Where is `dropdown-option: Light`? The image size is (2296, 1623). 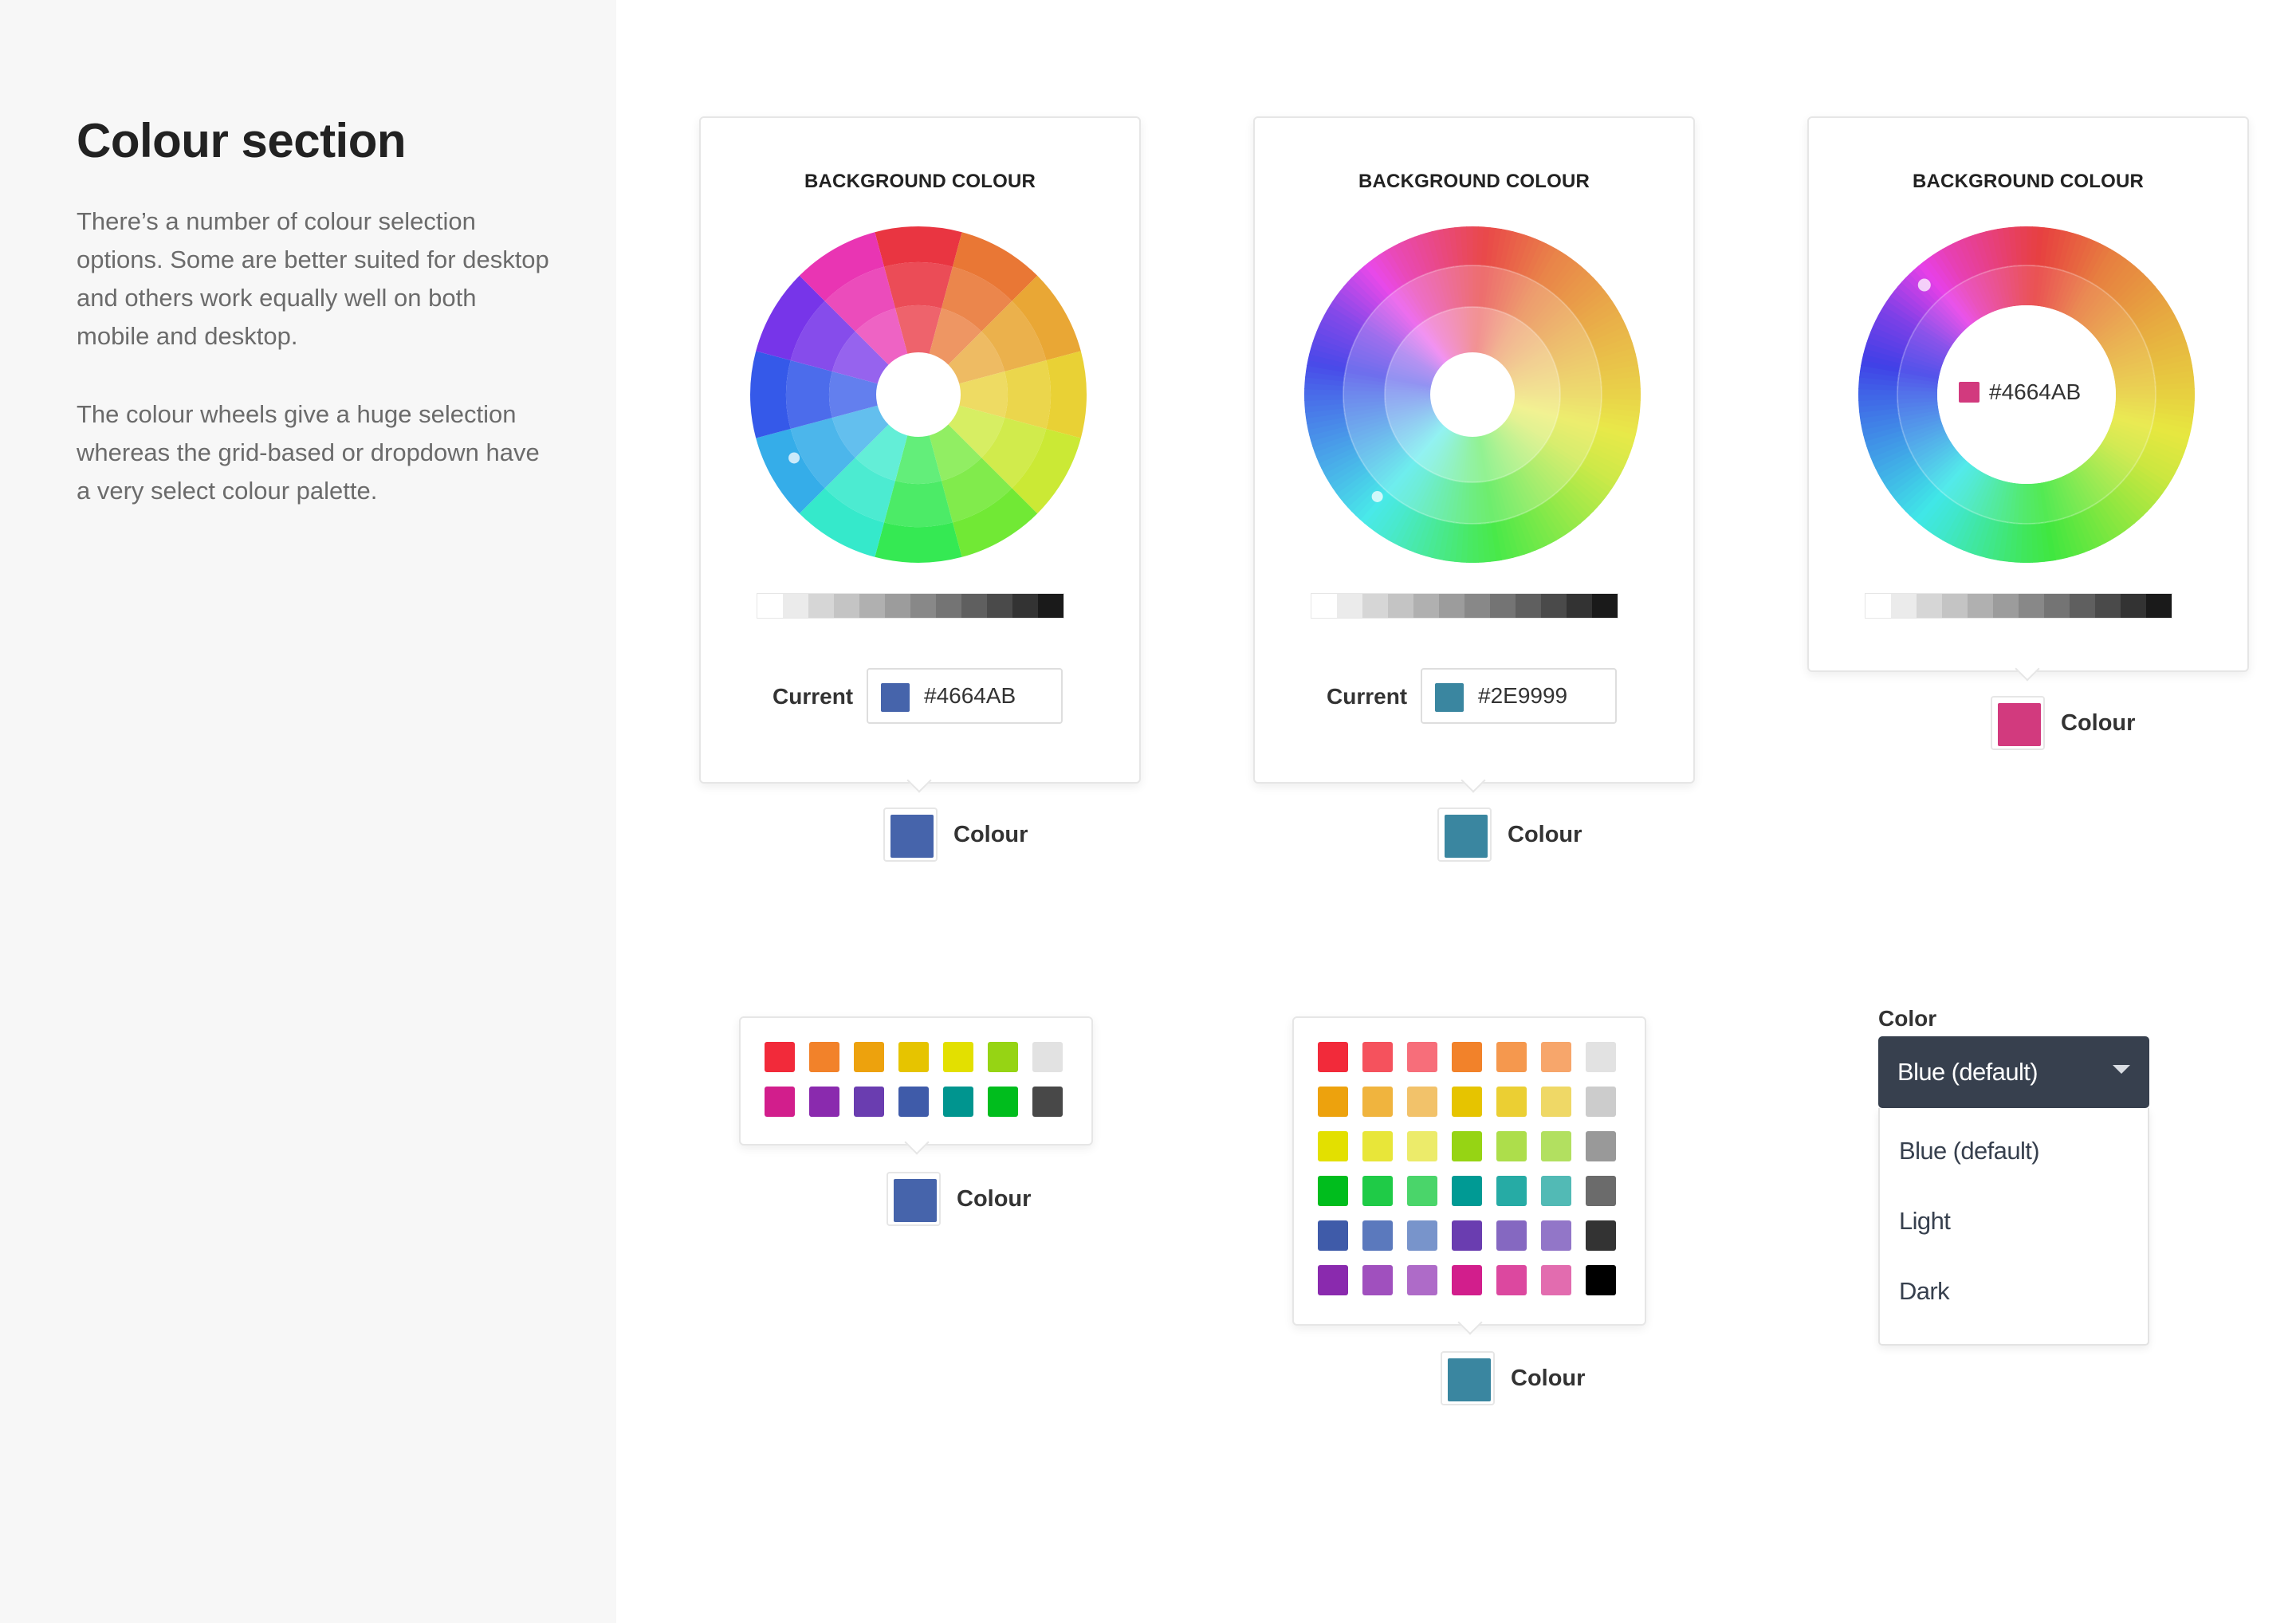
dropdown-option: Light is located at coordinates (1925, 1221).